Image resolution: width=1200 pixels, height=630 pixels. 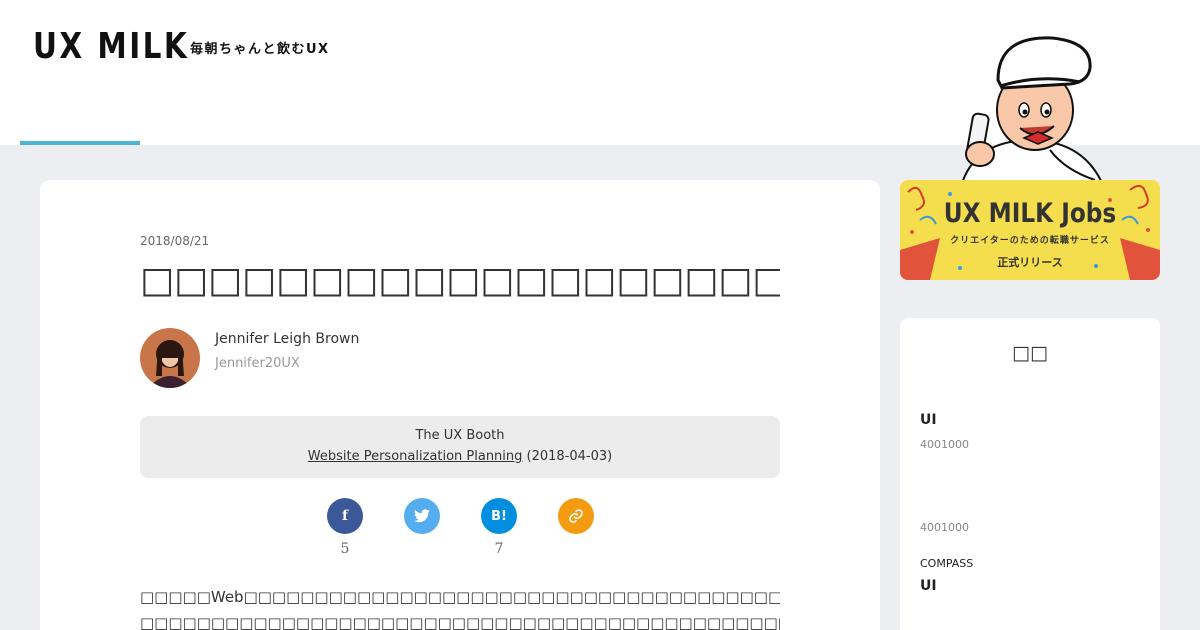 What do you see at coordinates (1030, 230) in the screenshot?
I see `ux-milk-jobs-banner: UX MILK Jobs クリエイターのための転職サービス 正式リリース` at bounding box center [1030, 230].